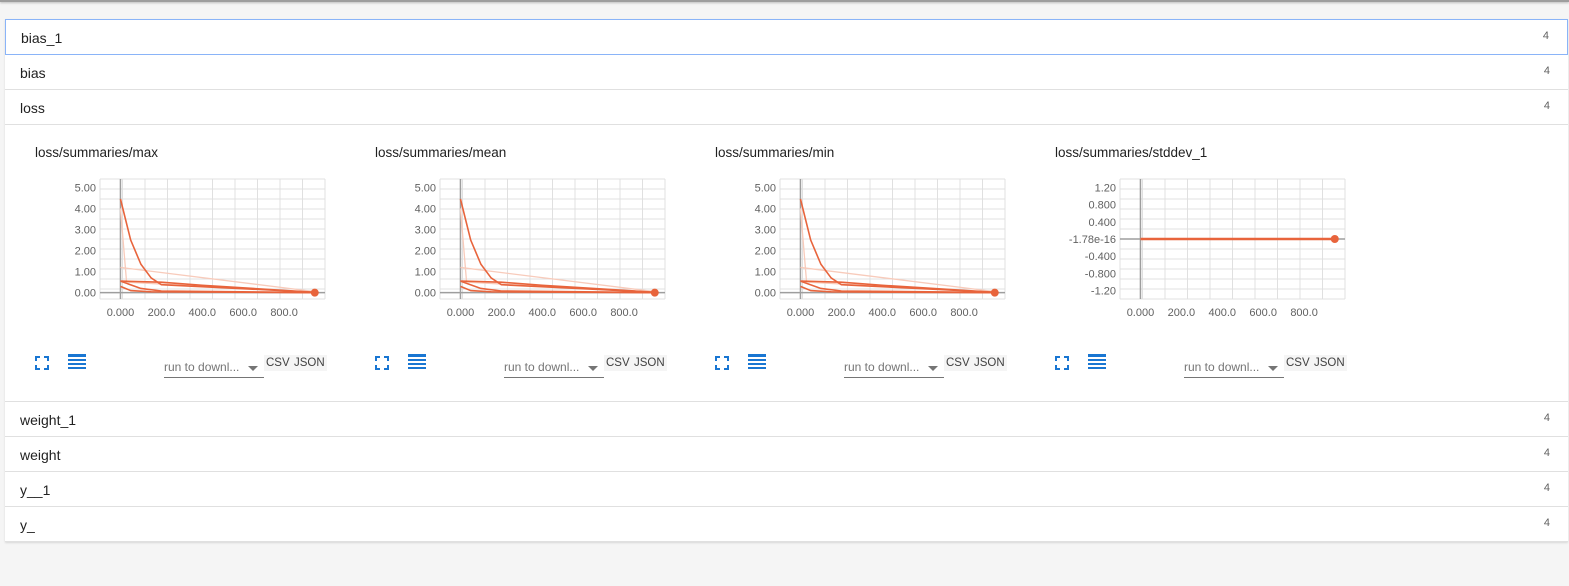 The width and height of the screenshot is (1569, 586). I want to click on y-tick-label: -0.400, so click(1100, 257).